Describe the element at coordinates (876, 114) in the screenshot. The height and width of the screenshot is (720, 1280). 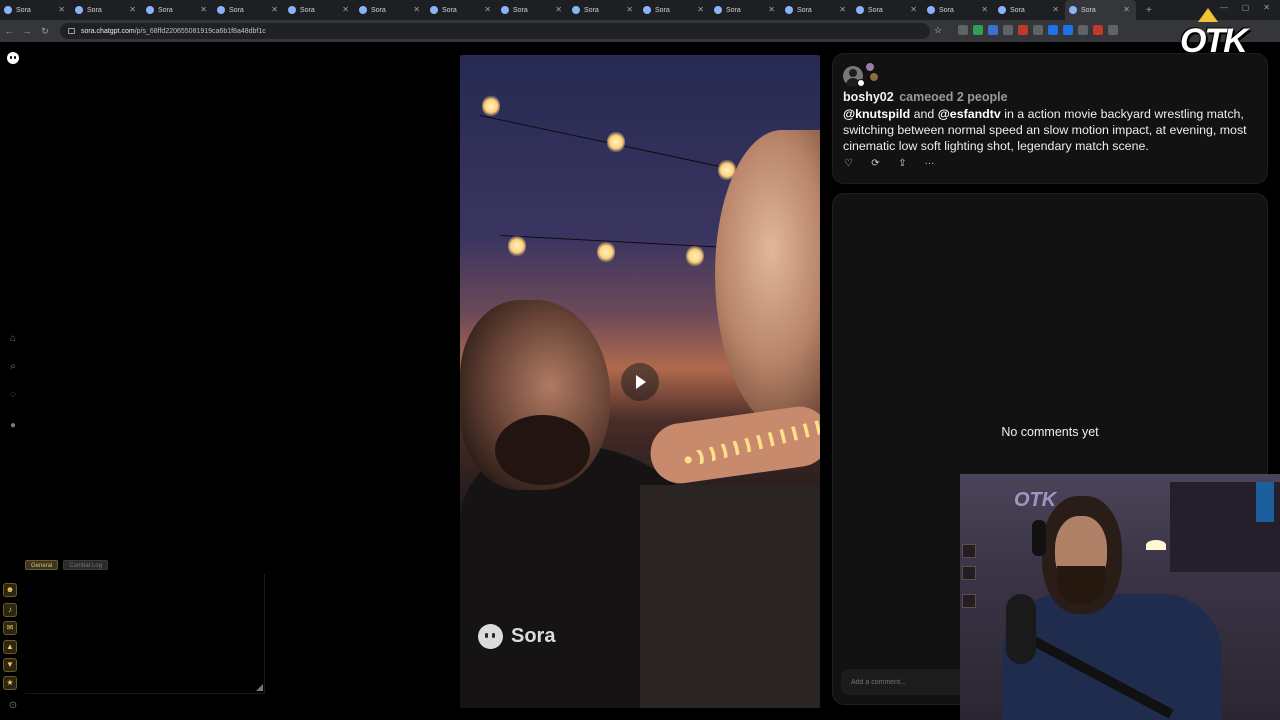
I see `mention-link: @knutspild` at that location.